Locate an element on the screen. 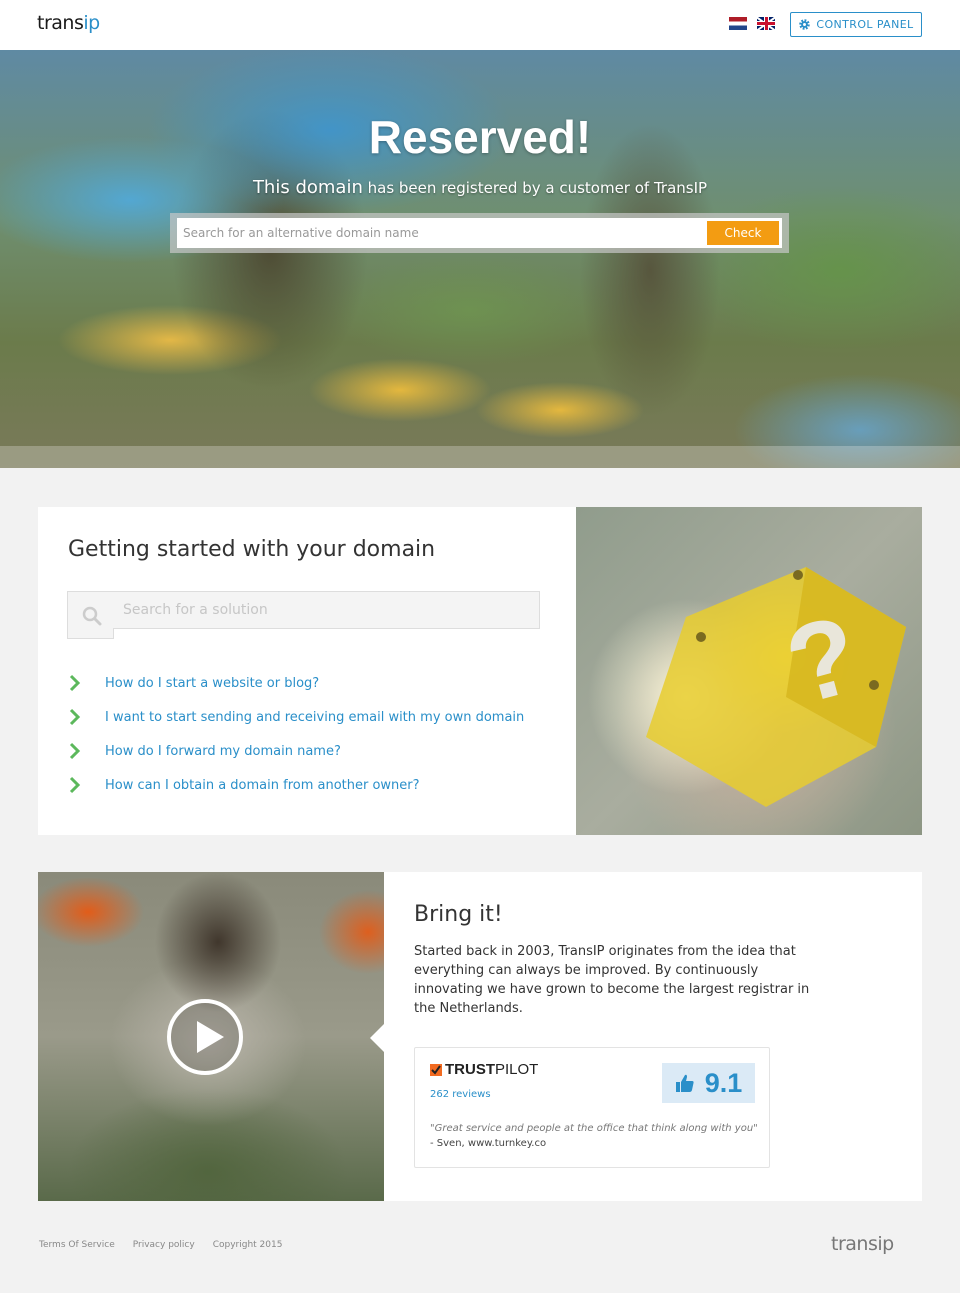  faq-link-label: How do I forward my domain name? is located at coordinates (223, 751).